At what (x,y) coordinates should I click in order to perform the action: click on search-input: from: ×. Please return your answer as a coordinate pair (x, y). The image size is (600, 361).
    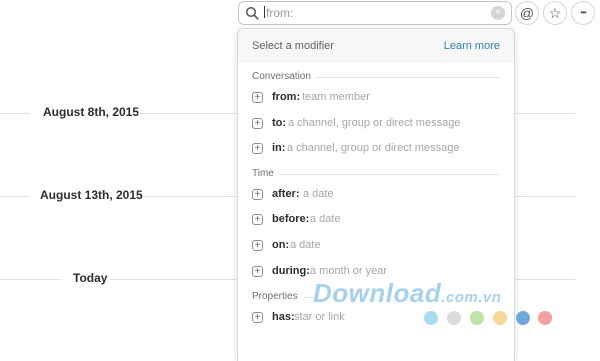
    Looking at the image, I should click on (375, 13).